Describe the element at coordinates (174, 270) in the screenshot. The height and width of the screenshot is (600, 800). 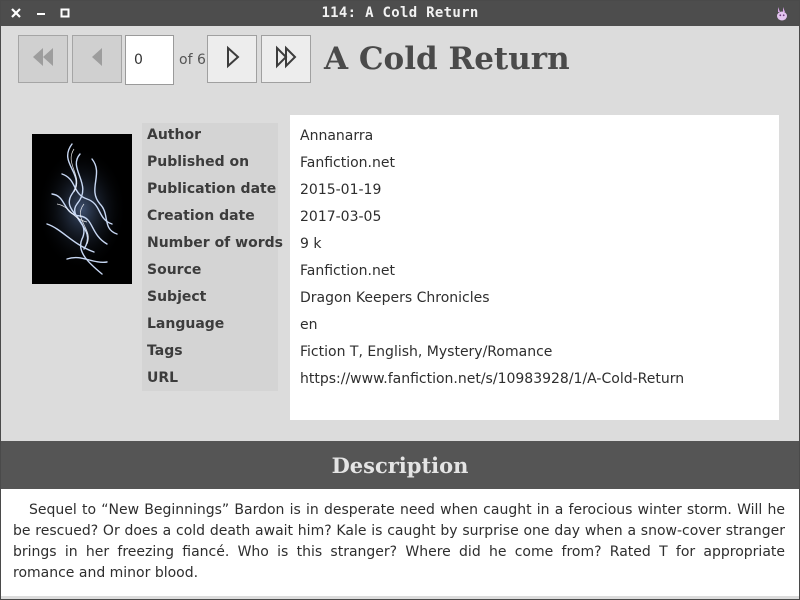
I see `source-label: Source` at that location.